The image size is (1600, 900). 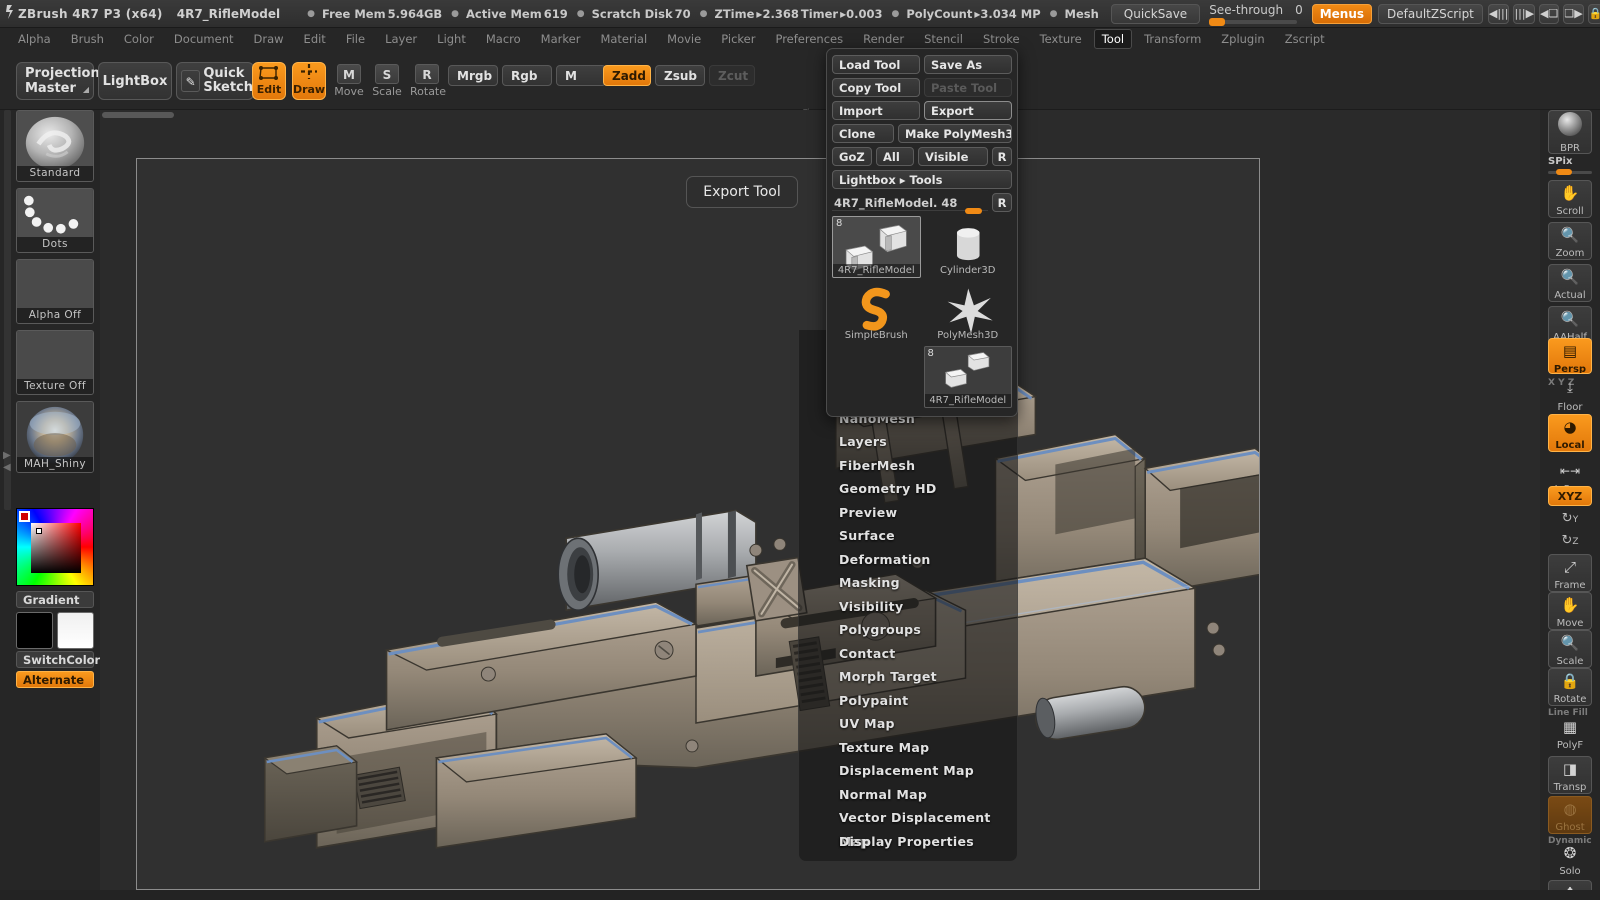 What do you see at coordinates (39, 531) in the screenshot?
I see `color-picker-marker` at bounding box center [39, 531].